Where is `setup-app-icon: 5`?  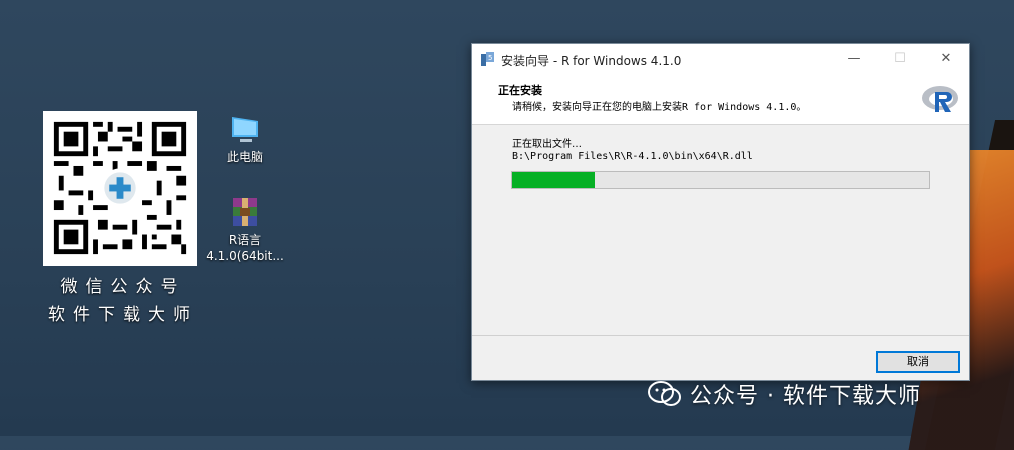 setup-app-icon: 5 is located at coordinates (487, 59).